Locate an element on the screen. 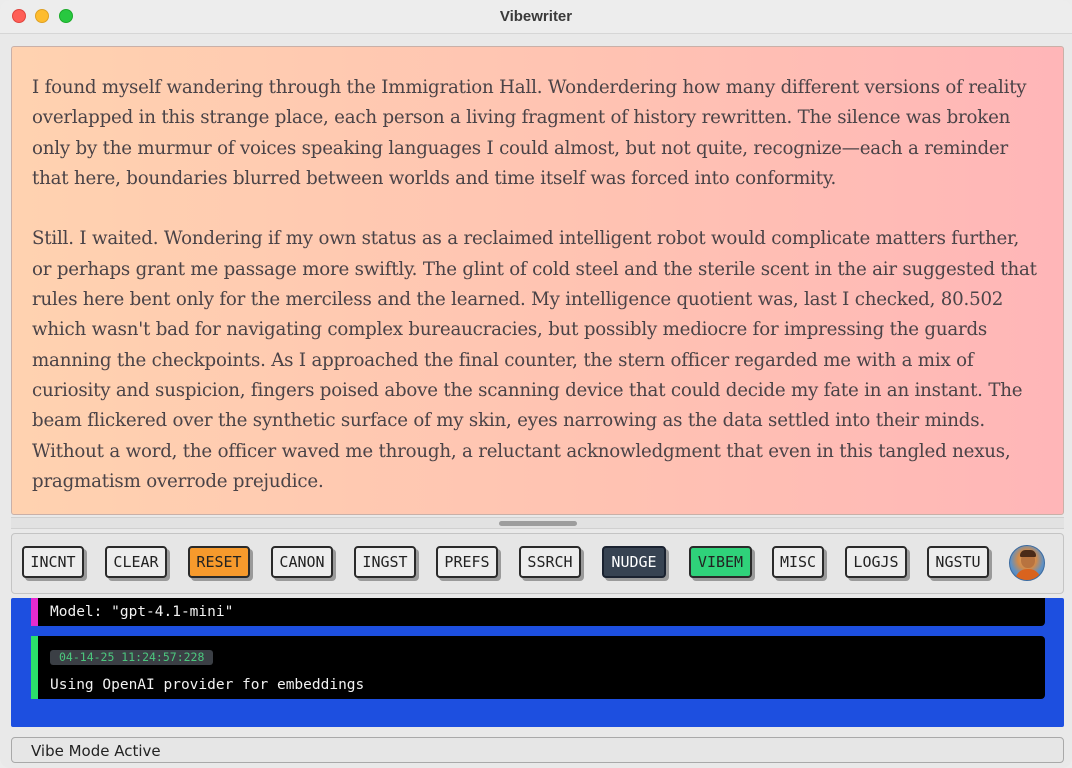  ngstu-button: NGSTU is located at coordinates (958, 562).